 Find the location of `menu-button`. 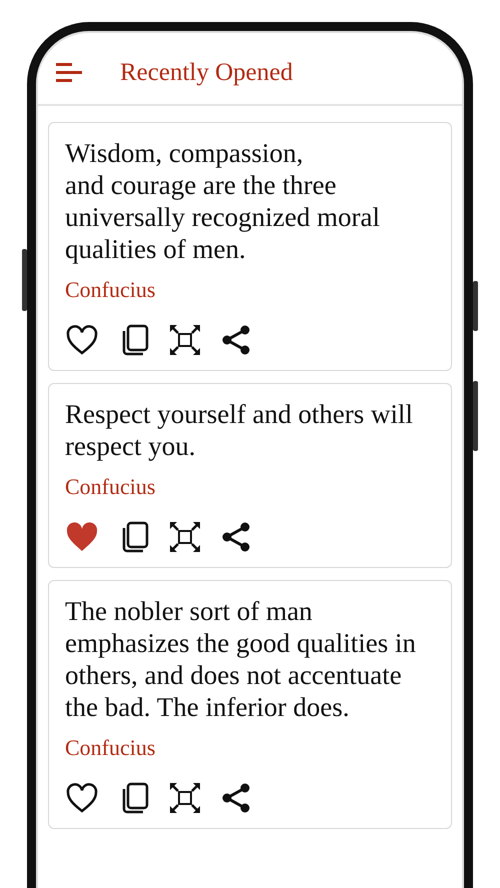

menu-button is located at coordinates (69, 73).